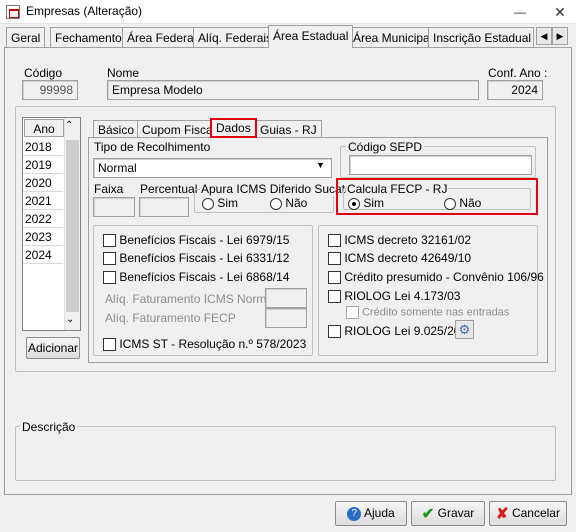  Describe the element at coordinates (288, 129) in the screenshot. I see `subtab-guias-rj: Guias - RJ` at that location.